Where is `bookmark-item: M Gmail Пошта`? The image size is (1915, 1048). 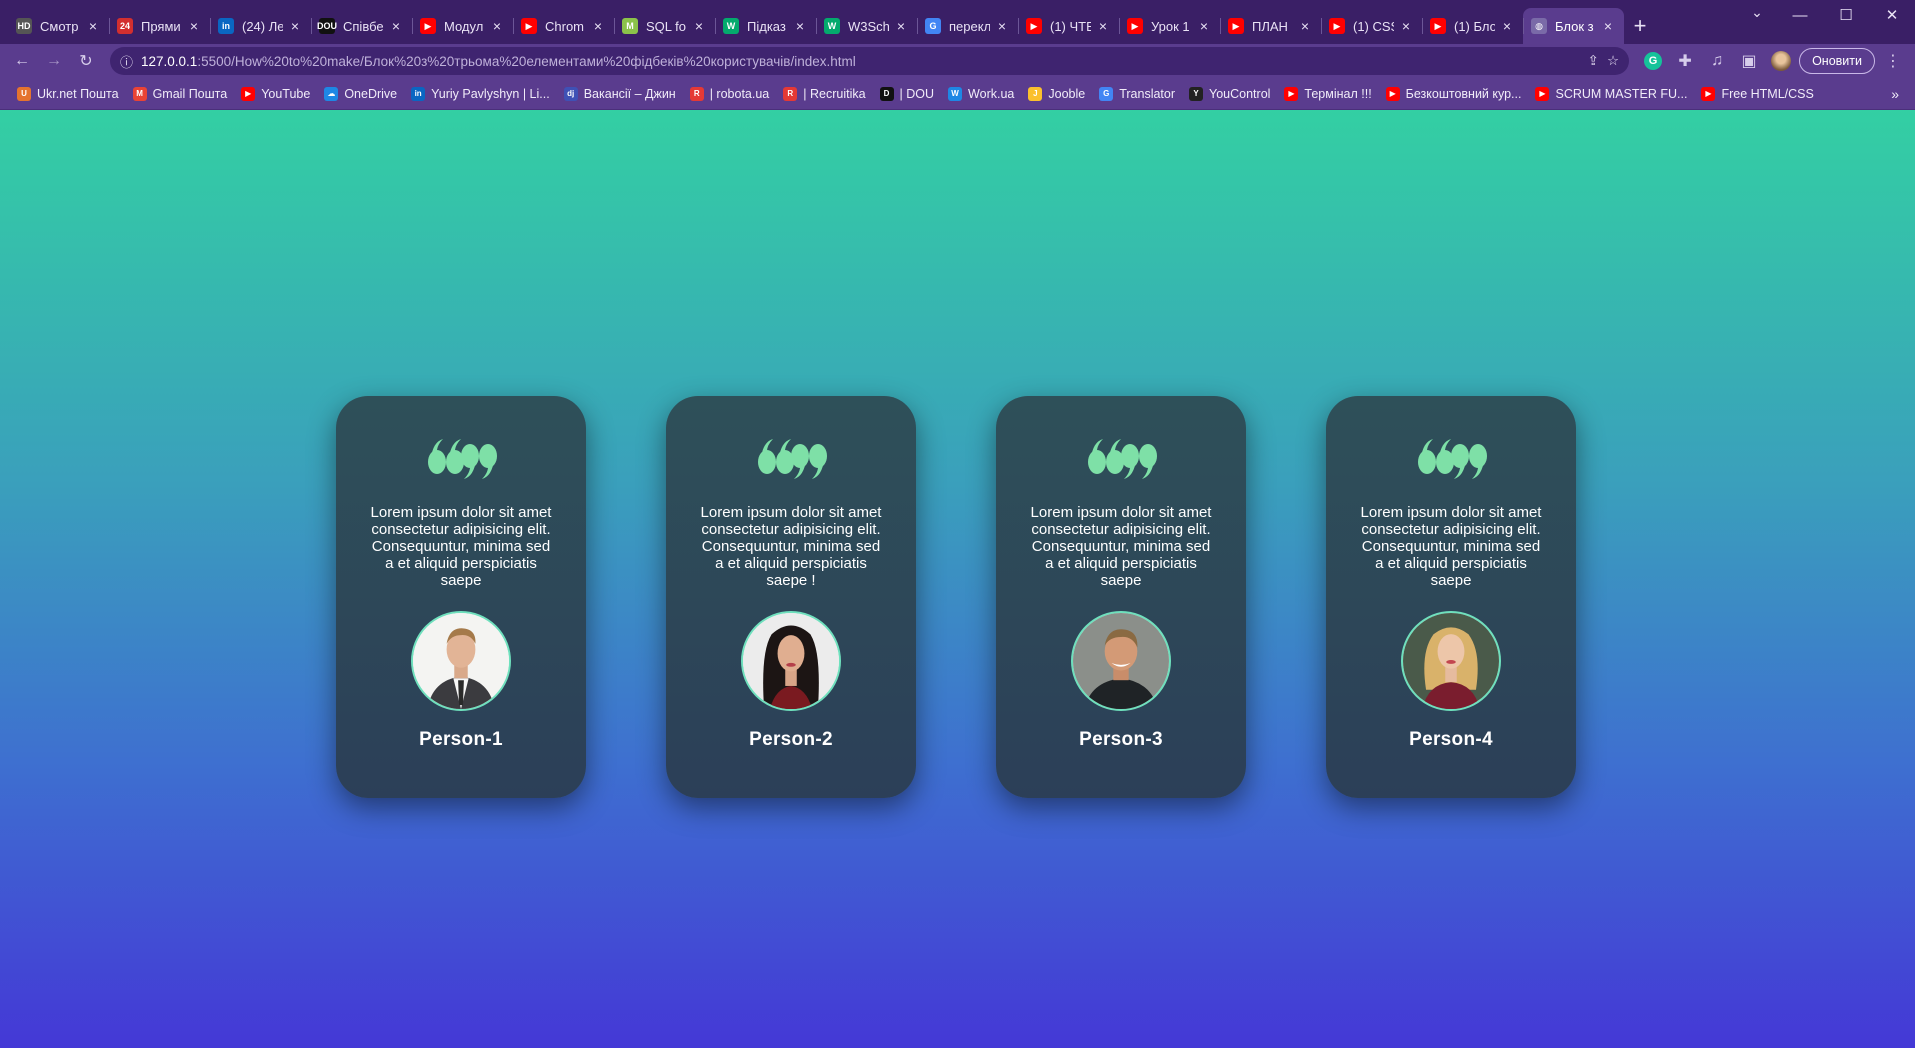 bookmark-item: M Gmail Пошта is located at coordinates (180, 94).